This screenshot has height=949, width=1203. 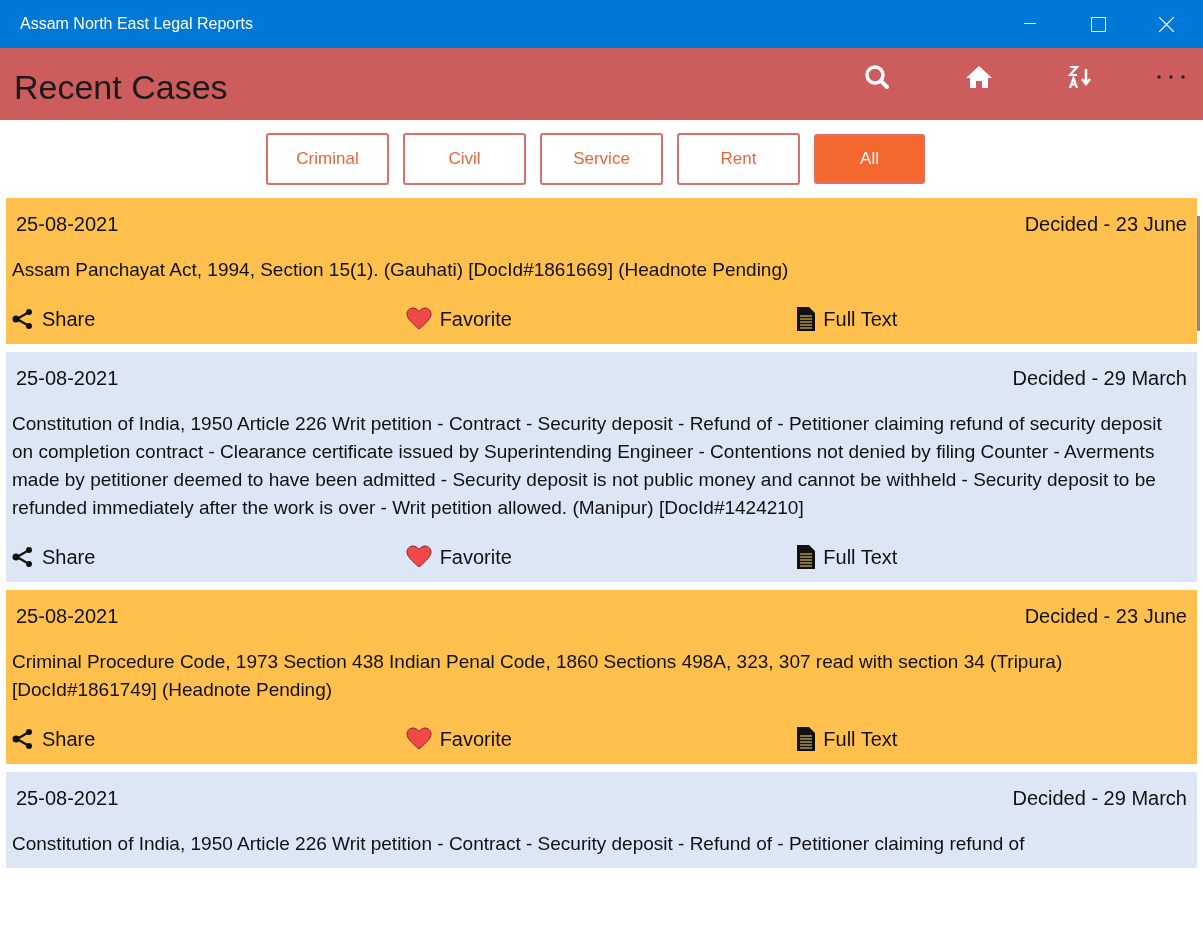 What do you see at coordinates (137, 24) in the screenshot?
I see `window-title: Assam North East Legal Reports` at bounding box center [137, 24].